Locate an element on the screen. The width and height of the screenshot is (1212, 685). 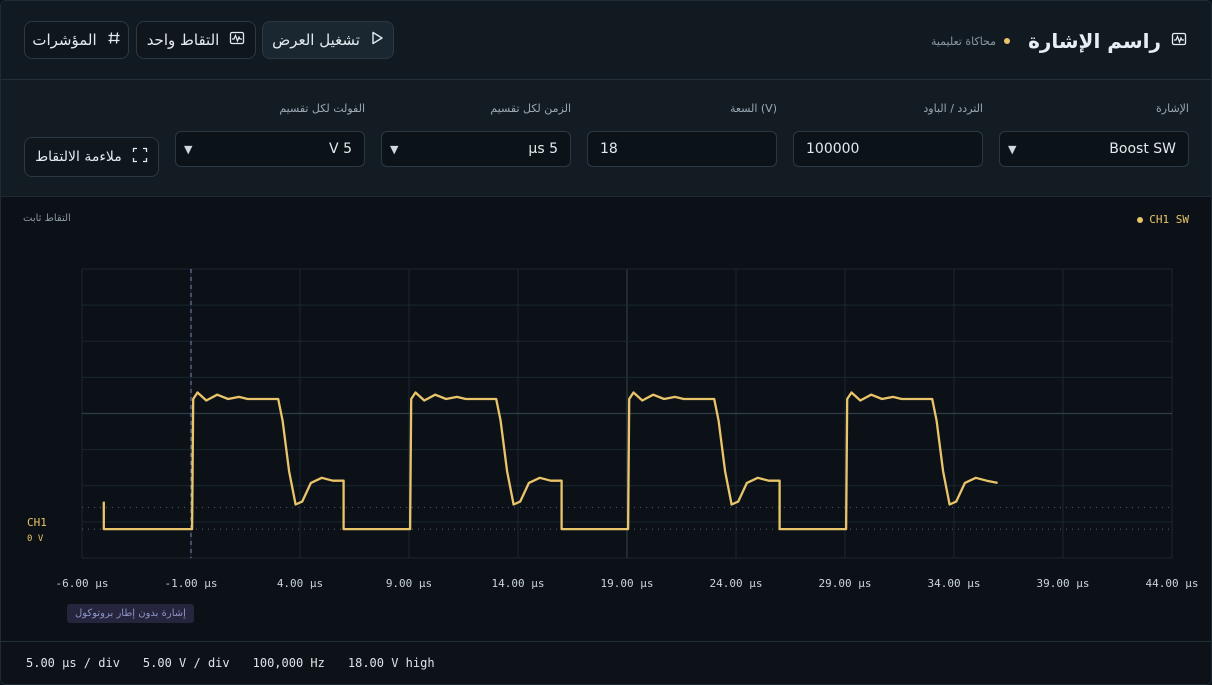
x-tick-label: 9.00 µs is located at coordinates (409, 583).